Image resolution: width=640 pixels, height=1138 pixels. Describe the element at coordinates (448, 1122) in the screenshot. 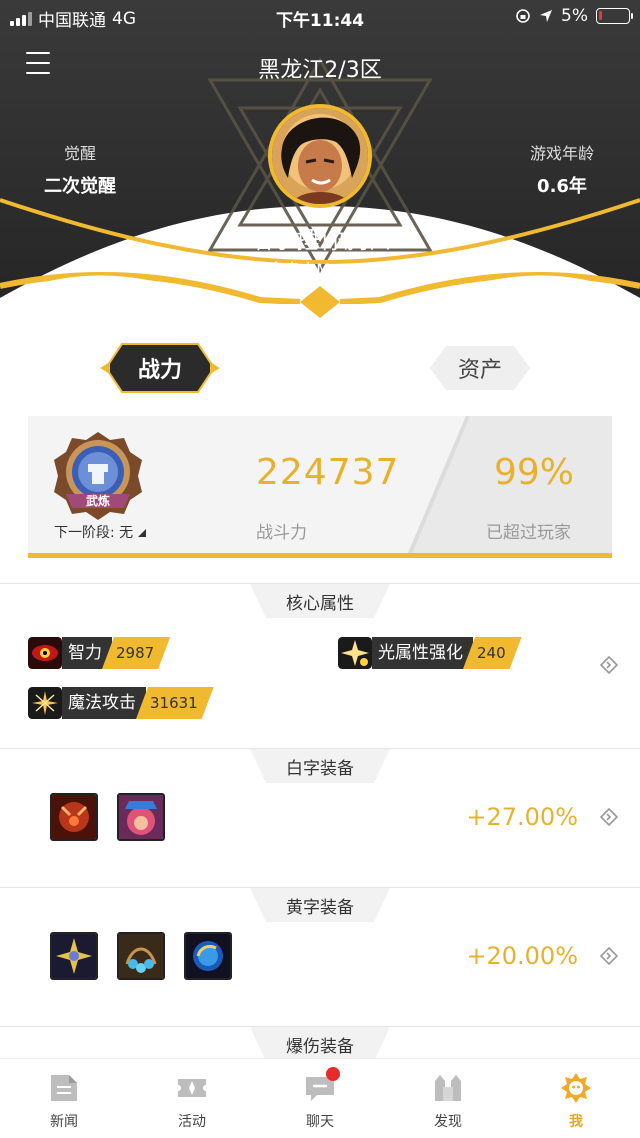

I see `nav-label: 发现` at that location.